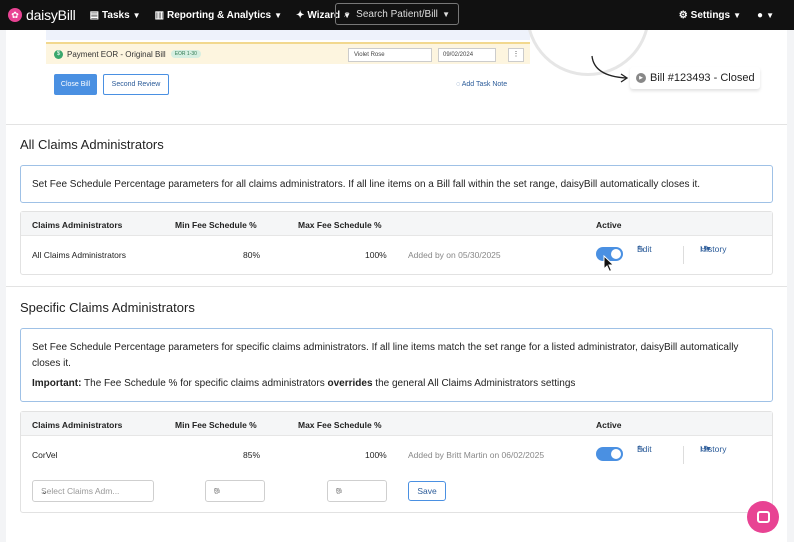 This screenshot has height=542, width=794. I want to click on more-icon: ⋮, so click(516, 55).